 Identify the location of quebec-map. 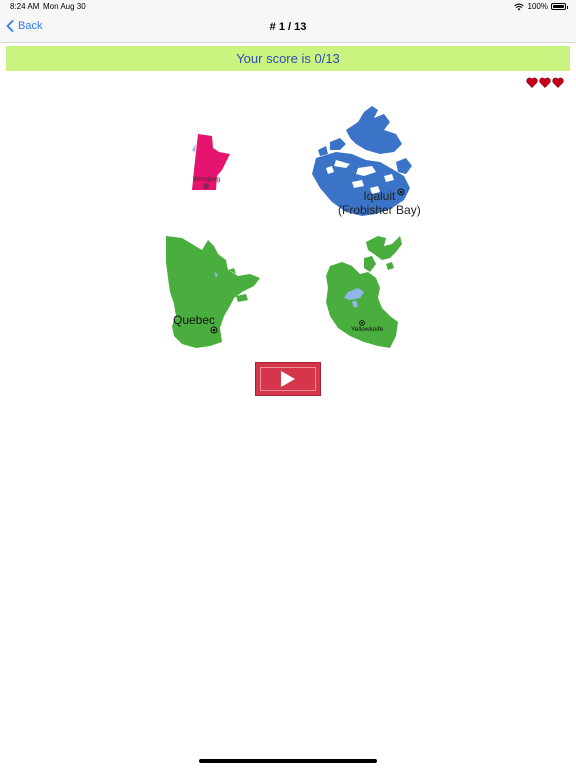
(213, 292).